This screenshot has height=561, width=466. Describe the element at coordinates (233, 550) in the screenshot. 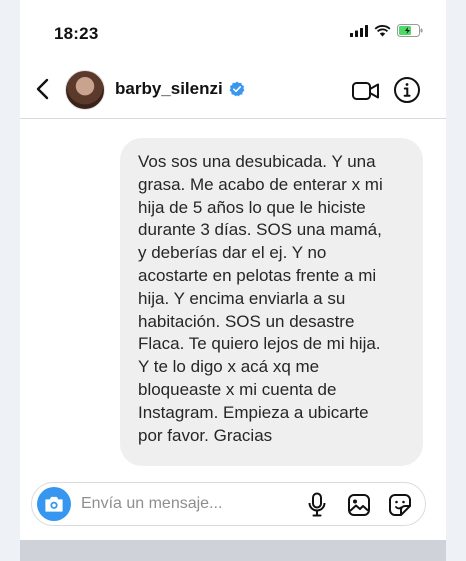

I see `keyboard-edge` at that location.